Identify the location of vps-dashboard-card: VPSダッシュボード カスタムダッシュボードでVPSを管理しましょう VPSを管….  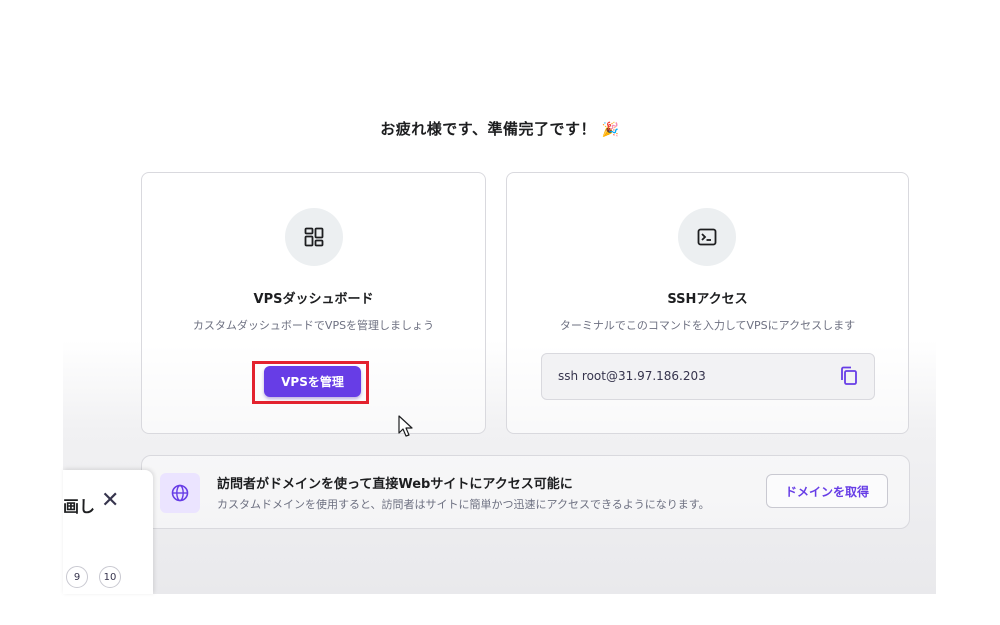
(313, 303).